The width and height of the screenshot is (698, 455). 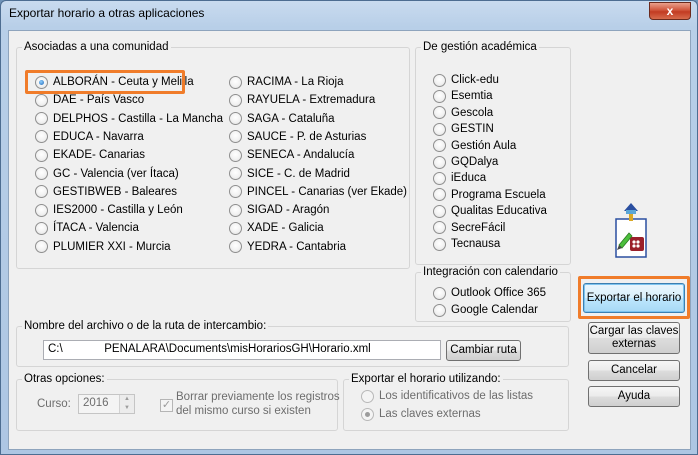 I want to click on radio-option: EDUCA - Navarra, so click(x=89, y=137).